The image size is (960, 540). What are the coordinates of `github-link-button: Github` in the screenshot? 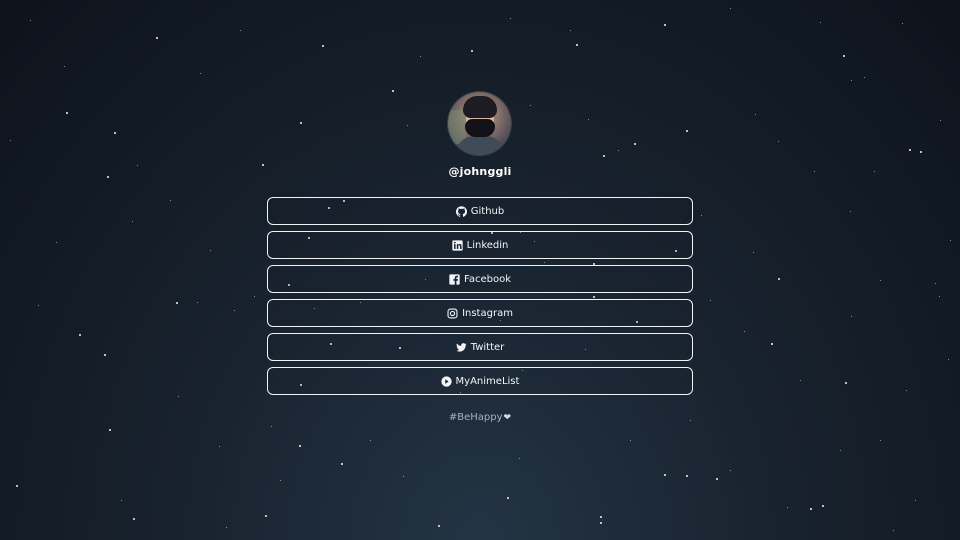 It's located at (480, 211).